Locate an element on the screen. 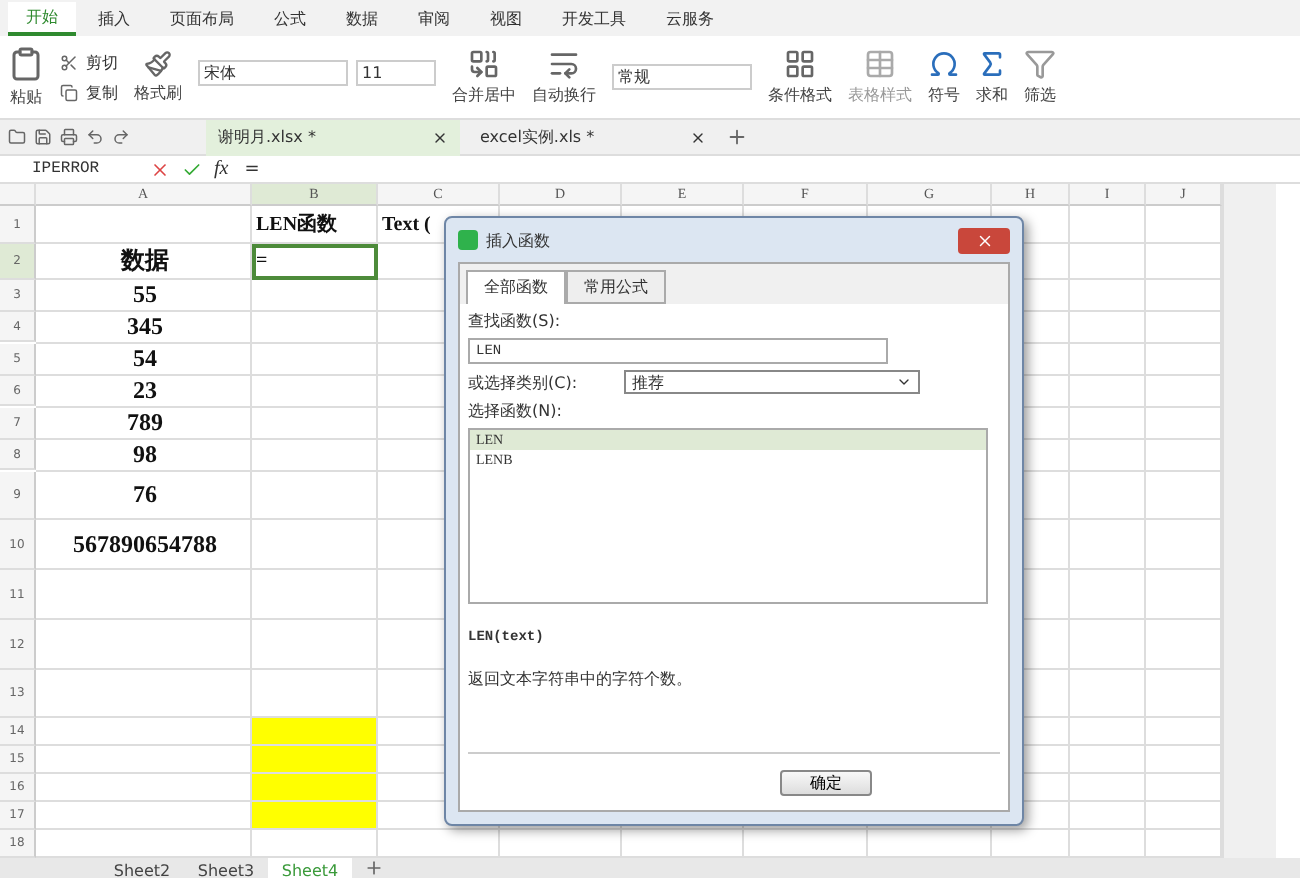  cell-text: 数据 is located at coordinates (144, 262).